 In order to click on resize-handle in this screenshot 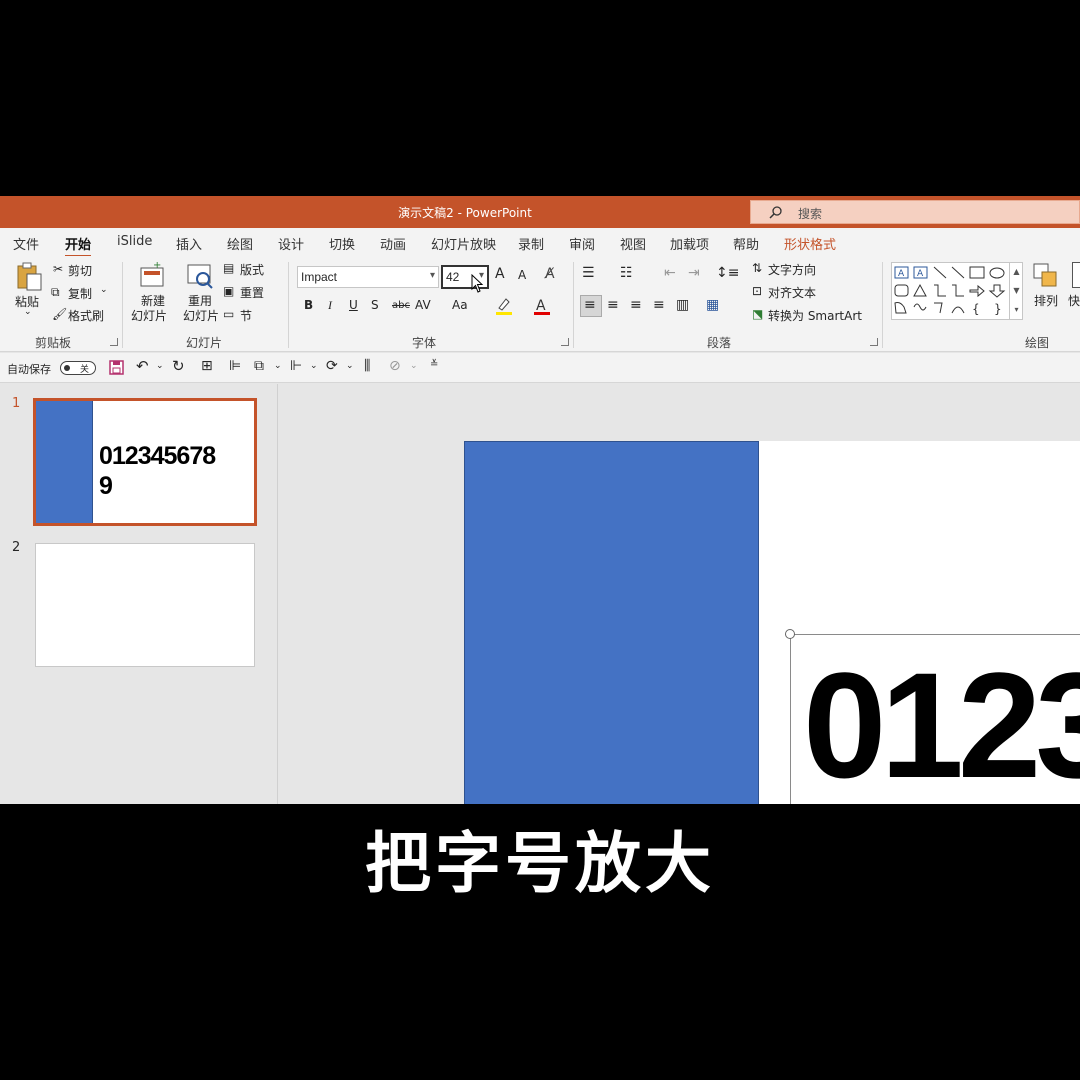, I will do `click(790, 634)`.